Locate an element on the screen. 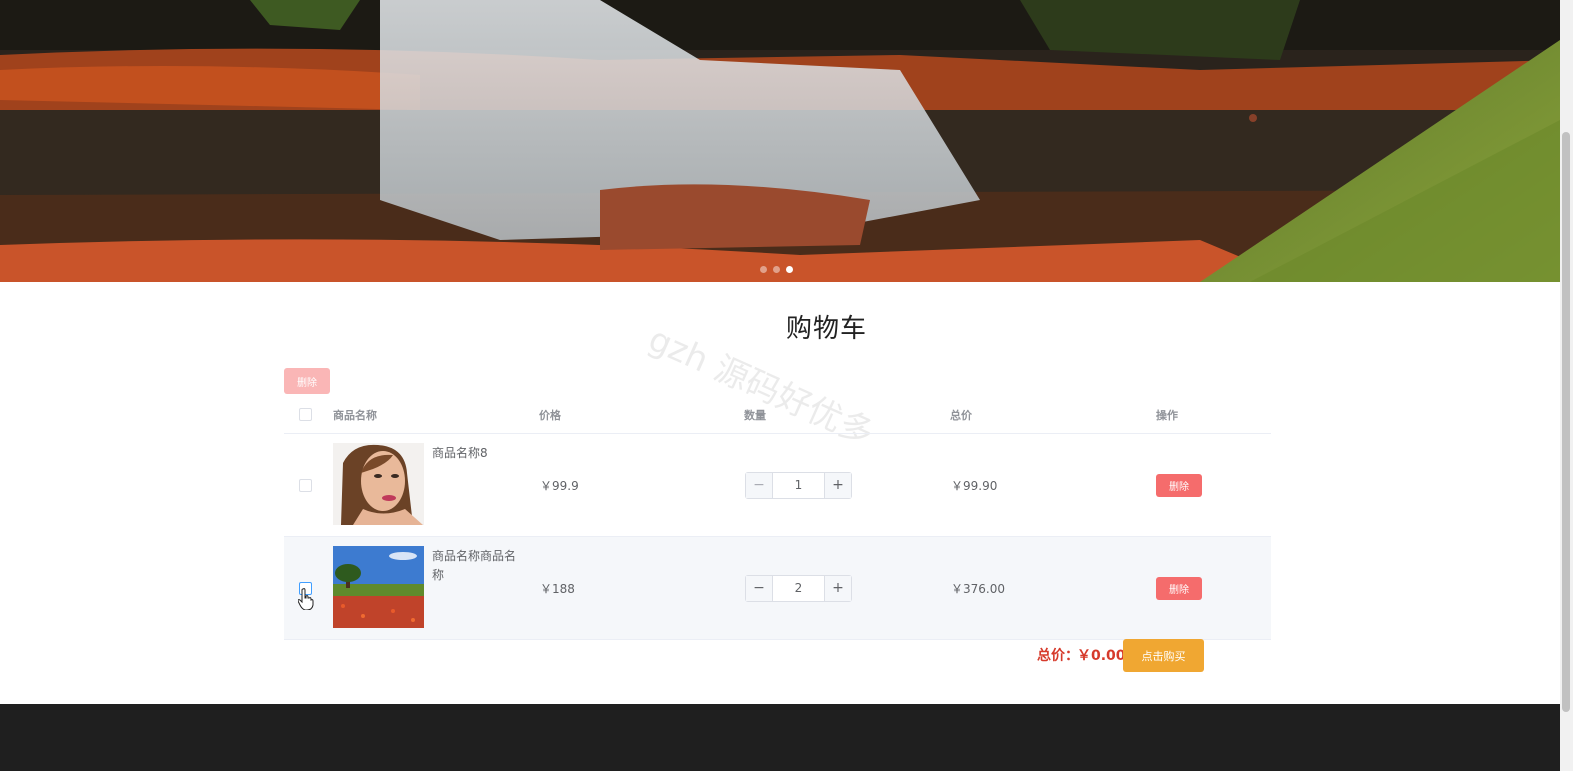 The width and height of the screenshot is (1573, 771). page-footer is located at coordinates (780, 737).